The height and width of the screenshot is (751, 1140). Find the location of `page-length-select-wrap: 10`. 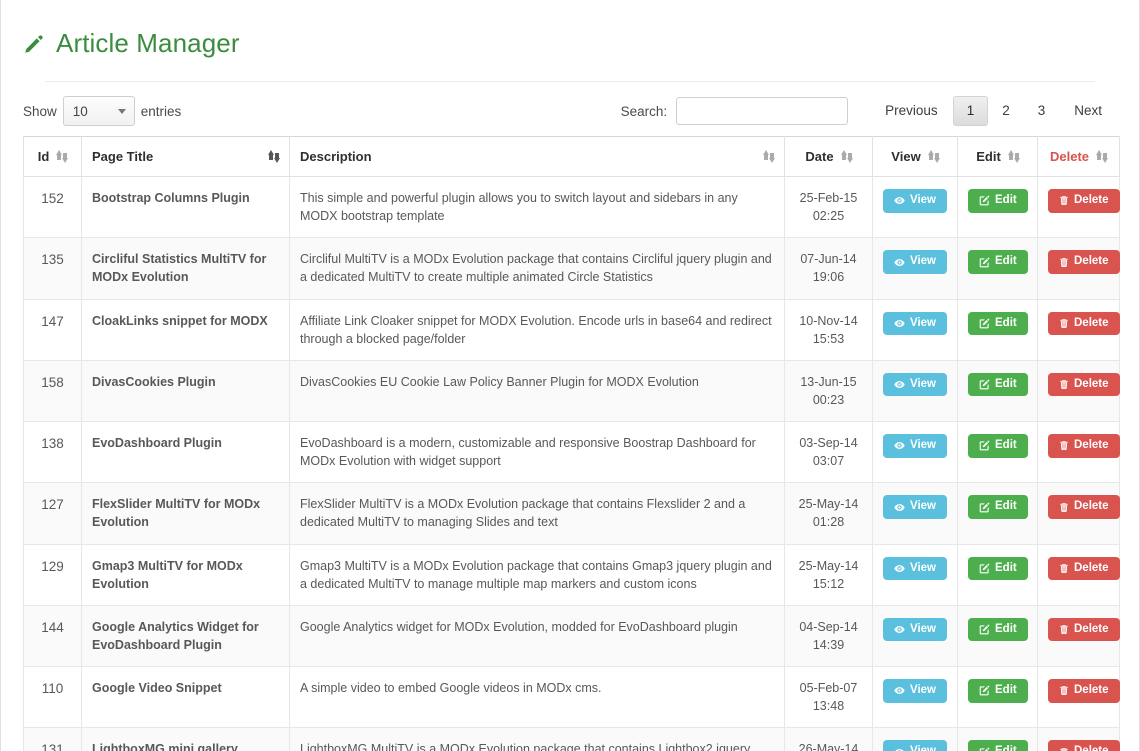

page-length-select-wrap: 10 is located at coordinates (98, 111).